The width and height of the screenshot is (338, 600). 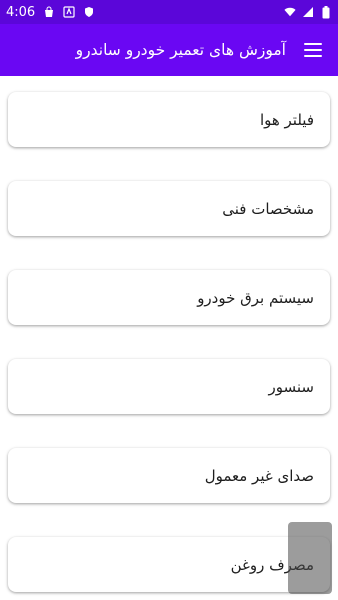 I want to click on list-item-label: فیلتر هوا, so click(x=286, y=119).